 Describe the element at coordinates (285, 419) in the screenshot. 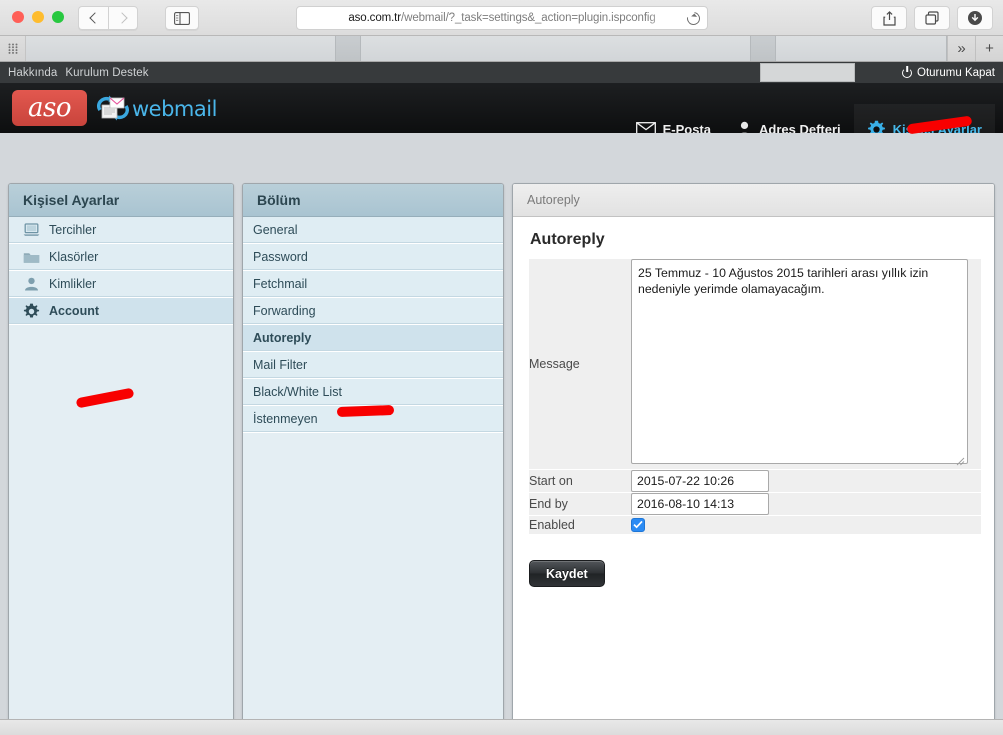

I see `section-label-istenmeyen: İstenmeyen` at that location.